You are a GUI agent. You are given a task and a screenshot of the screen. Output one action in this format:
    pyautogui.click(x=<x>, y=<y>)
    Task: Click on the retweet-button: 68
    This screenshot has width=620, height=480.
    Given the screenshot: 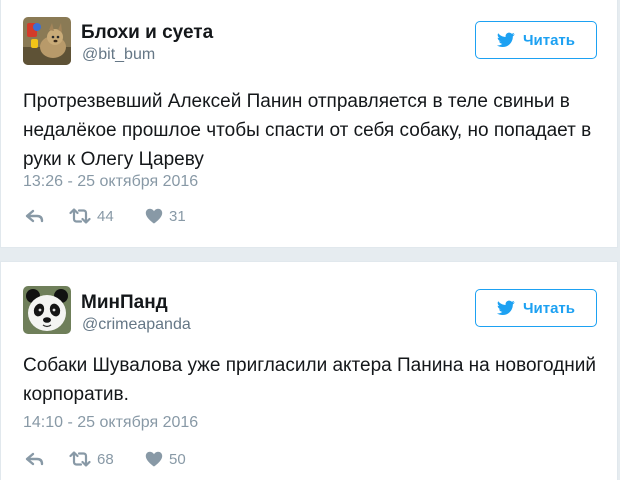 What is the action you would take?
    pyautogui.click(x=107, y=459)
    